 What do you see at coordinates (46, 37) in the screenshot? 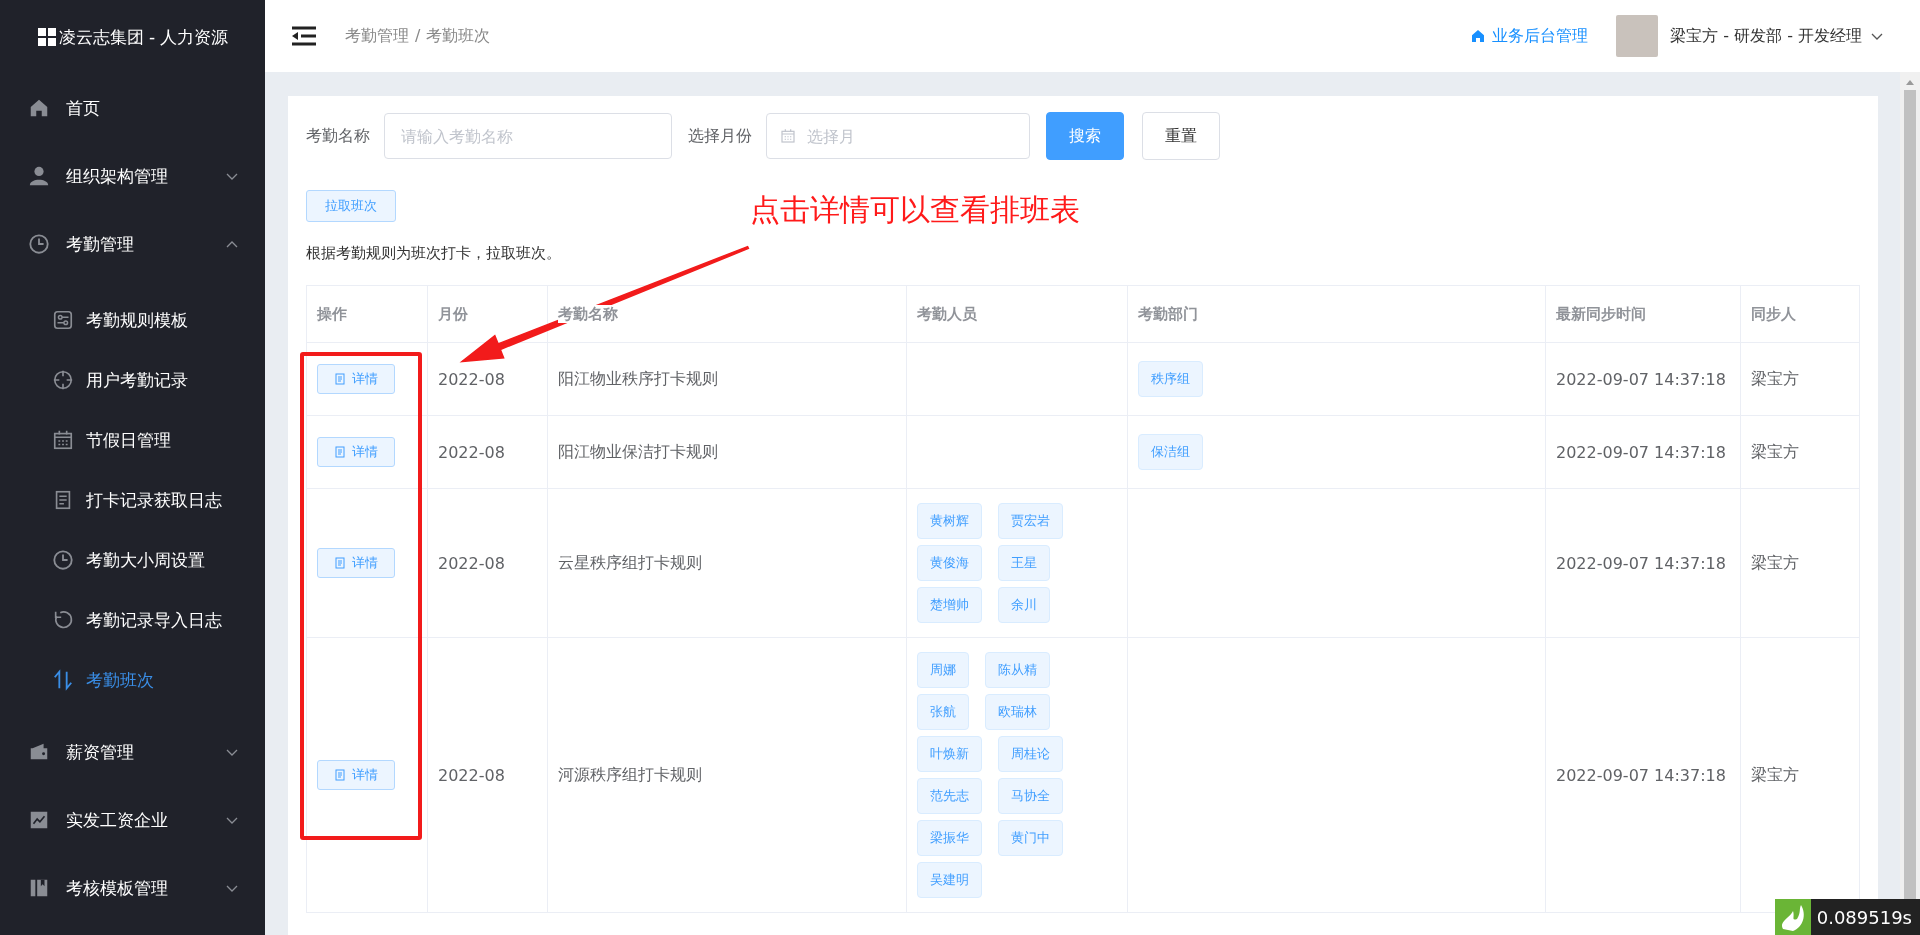
I see `grid-logo-icon` at bounding box center [46, 37].